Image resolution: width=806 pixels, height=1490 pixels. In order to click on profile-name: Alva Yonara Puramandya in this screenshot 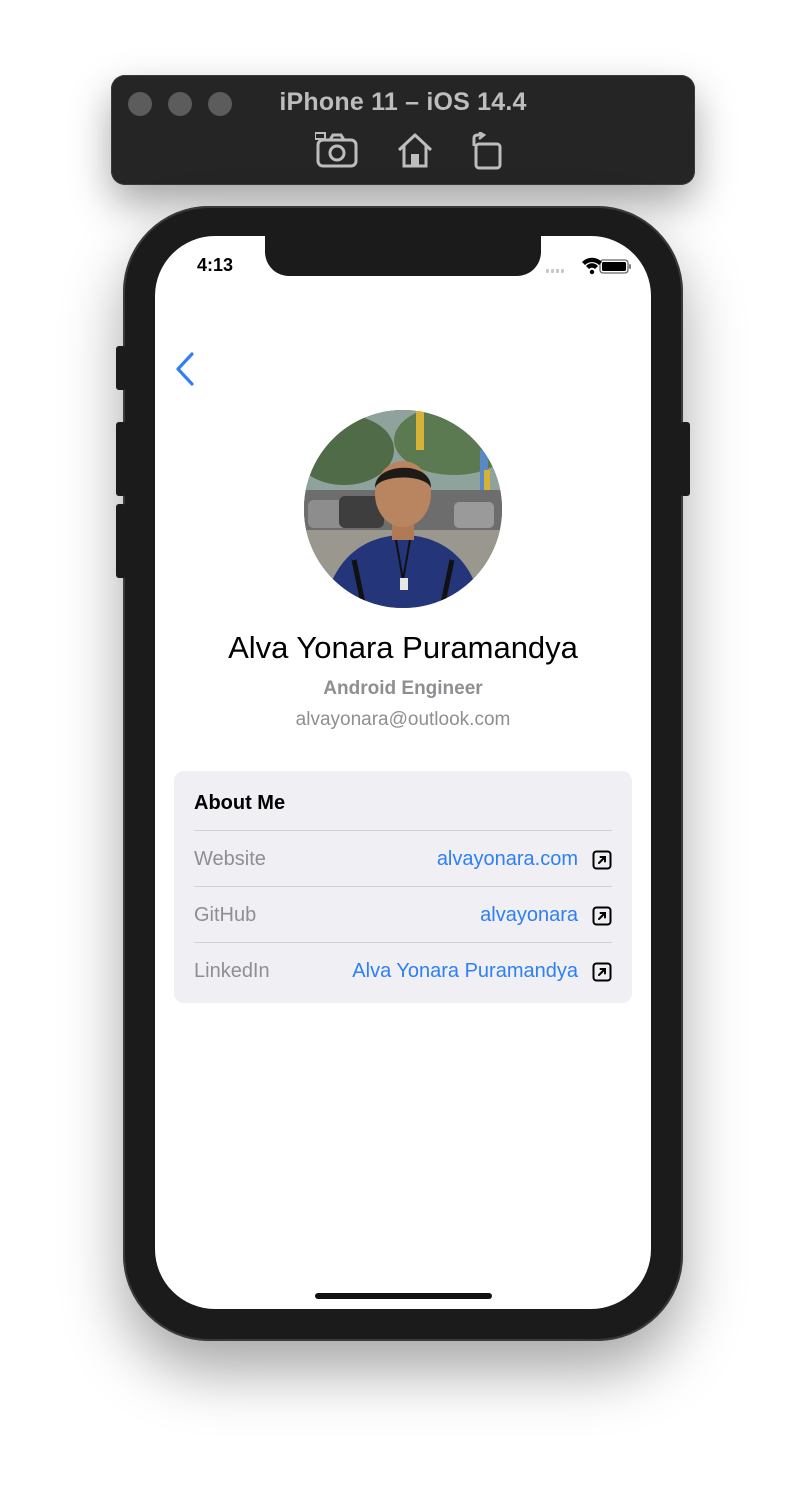, I will do `click(403, 647)`.